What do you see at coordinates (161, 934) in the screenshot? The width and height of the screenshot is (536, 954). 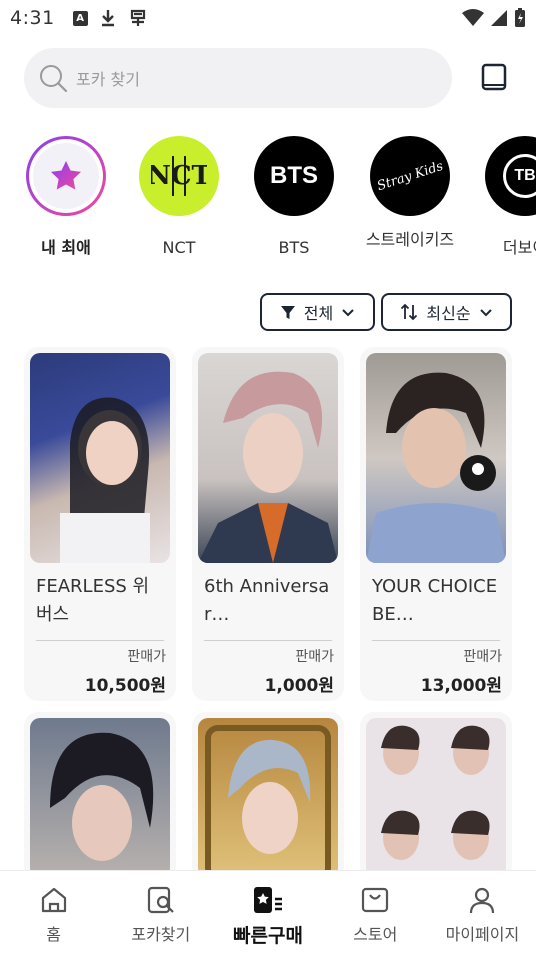 I see `nav-label: 포카찾기` at bounding box center [161, 934].